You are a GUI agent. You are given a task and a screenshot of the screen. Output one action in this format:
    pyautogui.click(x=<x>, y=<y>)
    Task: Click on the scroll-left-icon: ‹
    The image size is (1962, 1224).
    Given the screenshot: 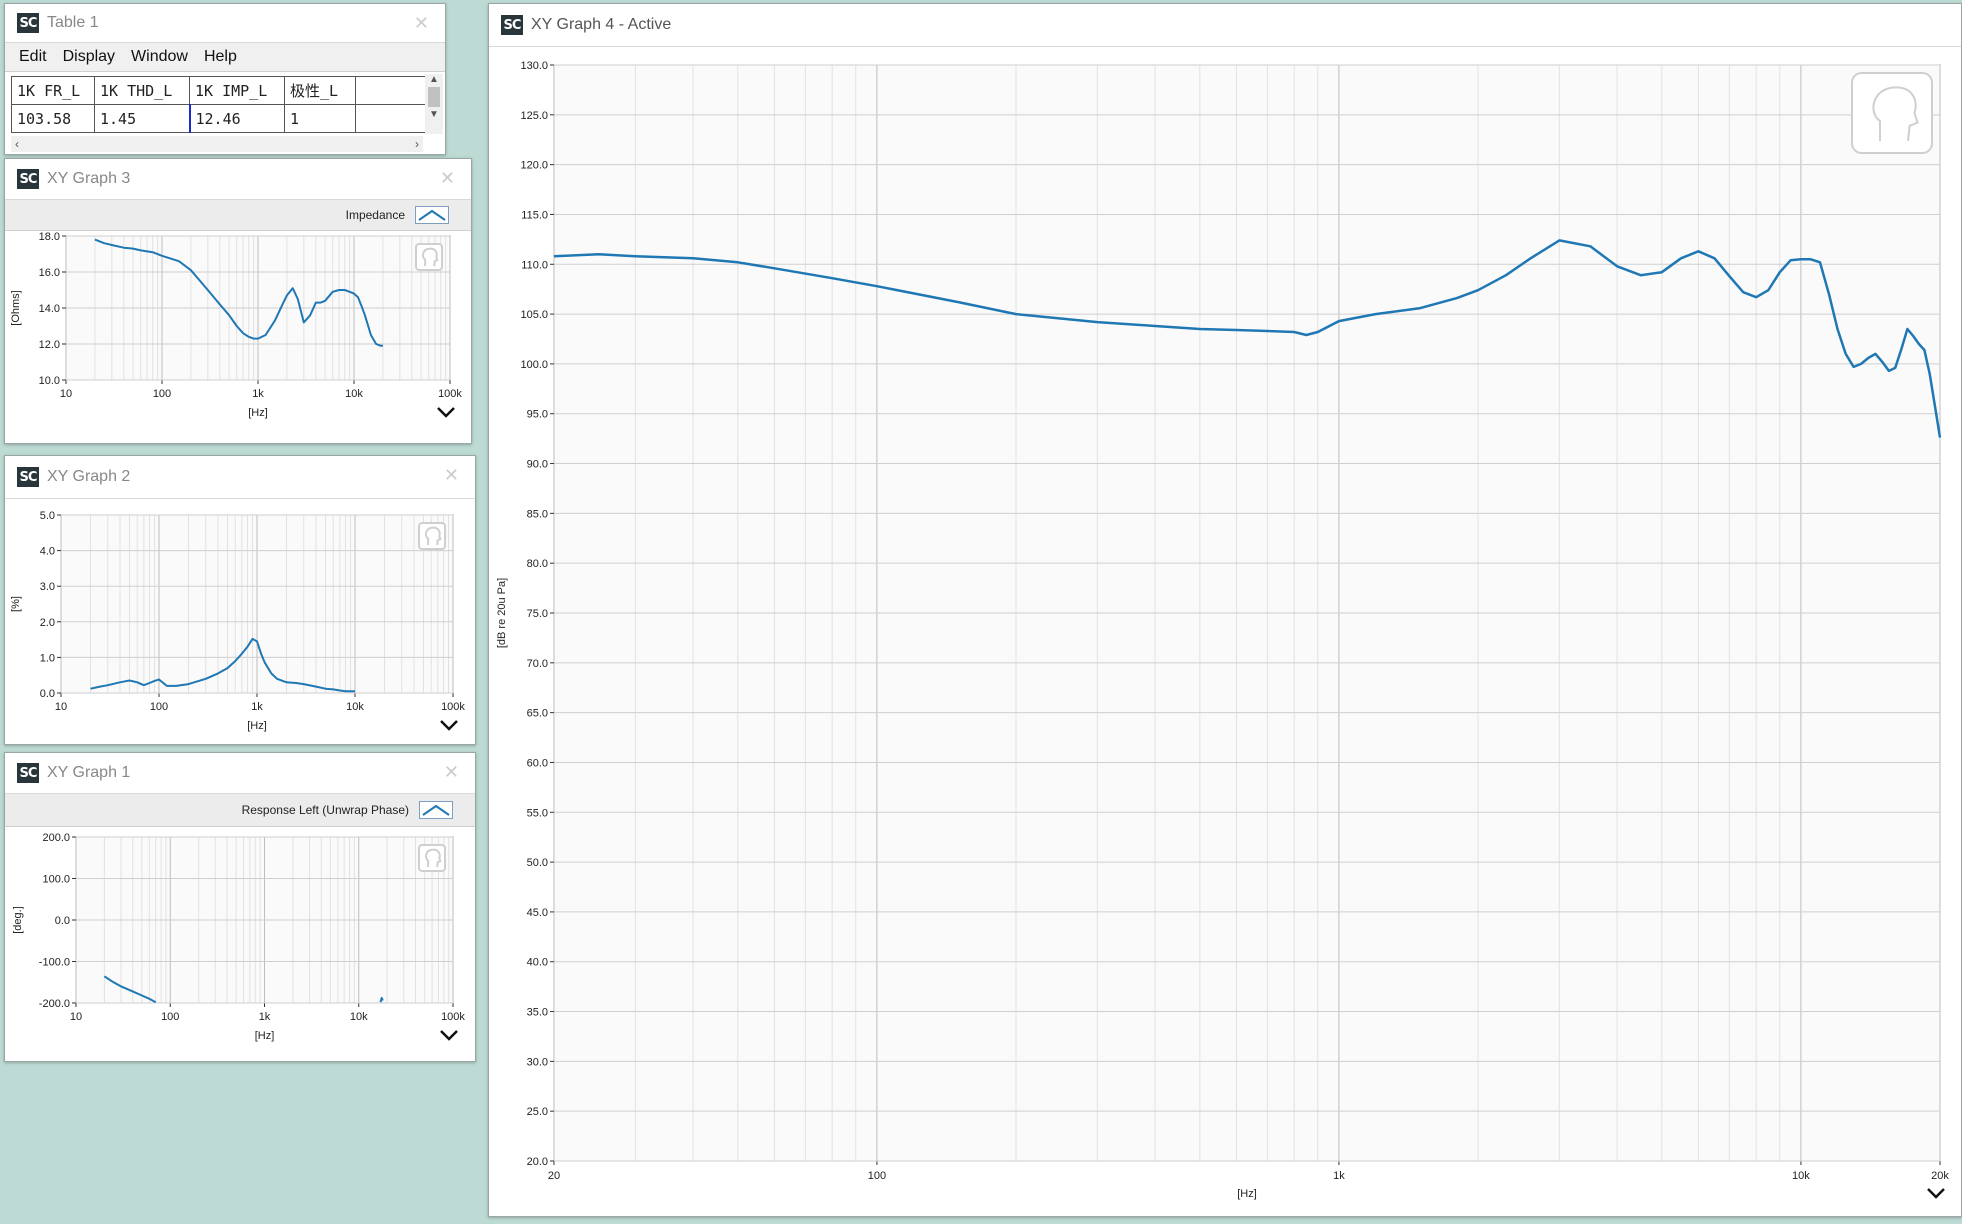 What is the action you would take?
    pyautogui.click(x=15, y=144)
    